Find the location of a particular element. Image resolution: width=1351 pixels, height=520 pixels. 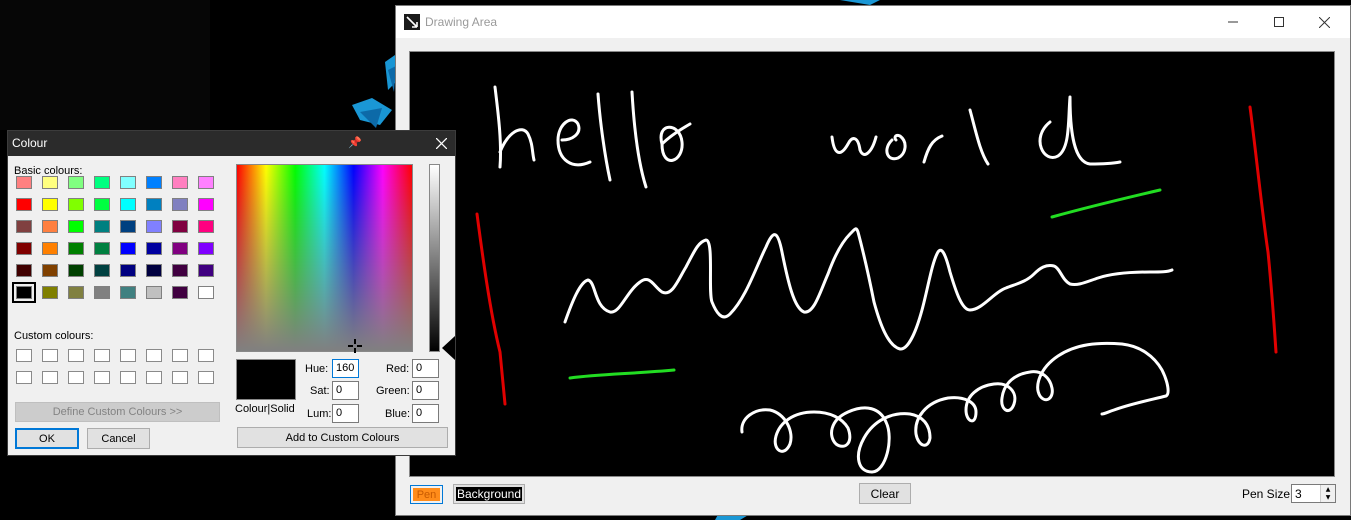

define-custom-colours-button: Define Custom Colours >> is located at coordinates (117, 412).